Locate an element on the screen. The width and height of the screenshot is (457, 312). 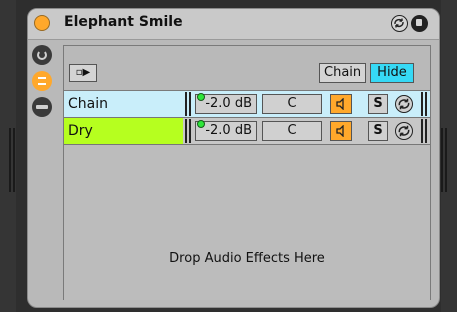
rack-view-selectors is located at coordinates (43, 84).